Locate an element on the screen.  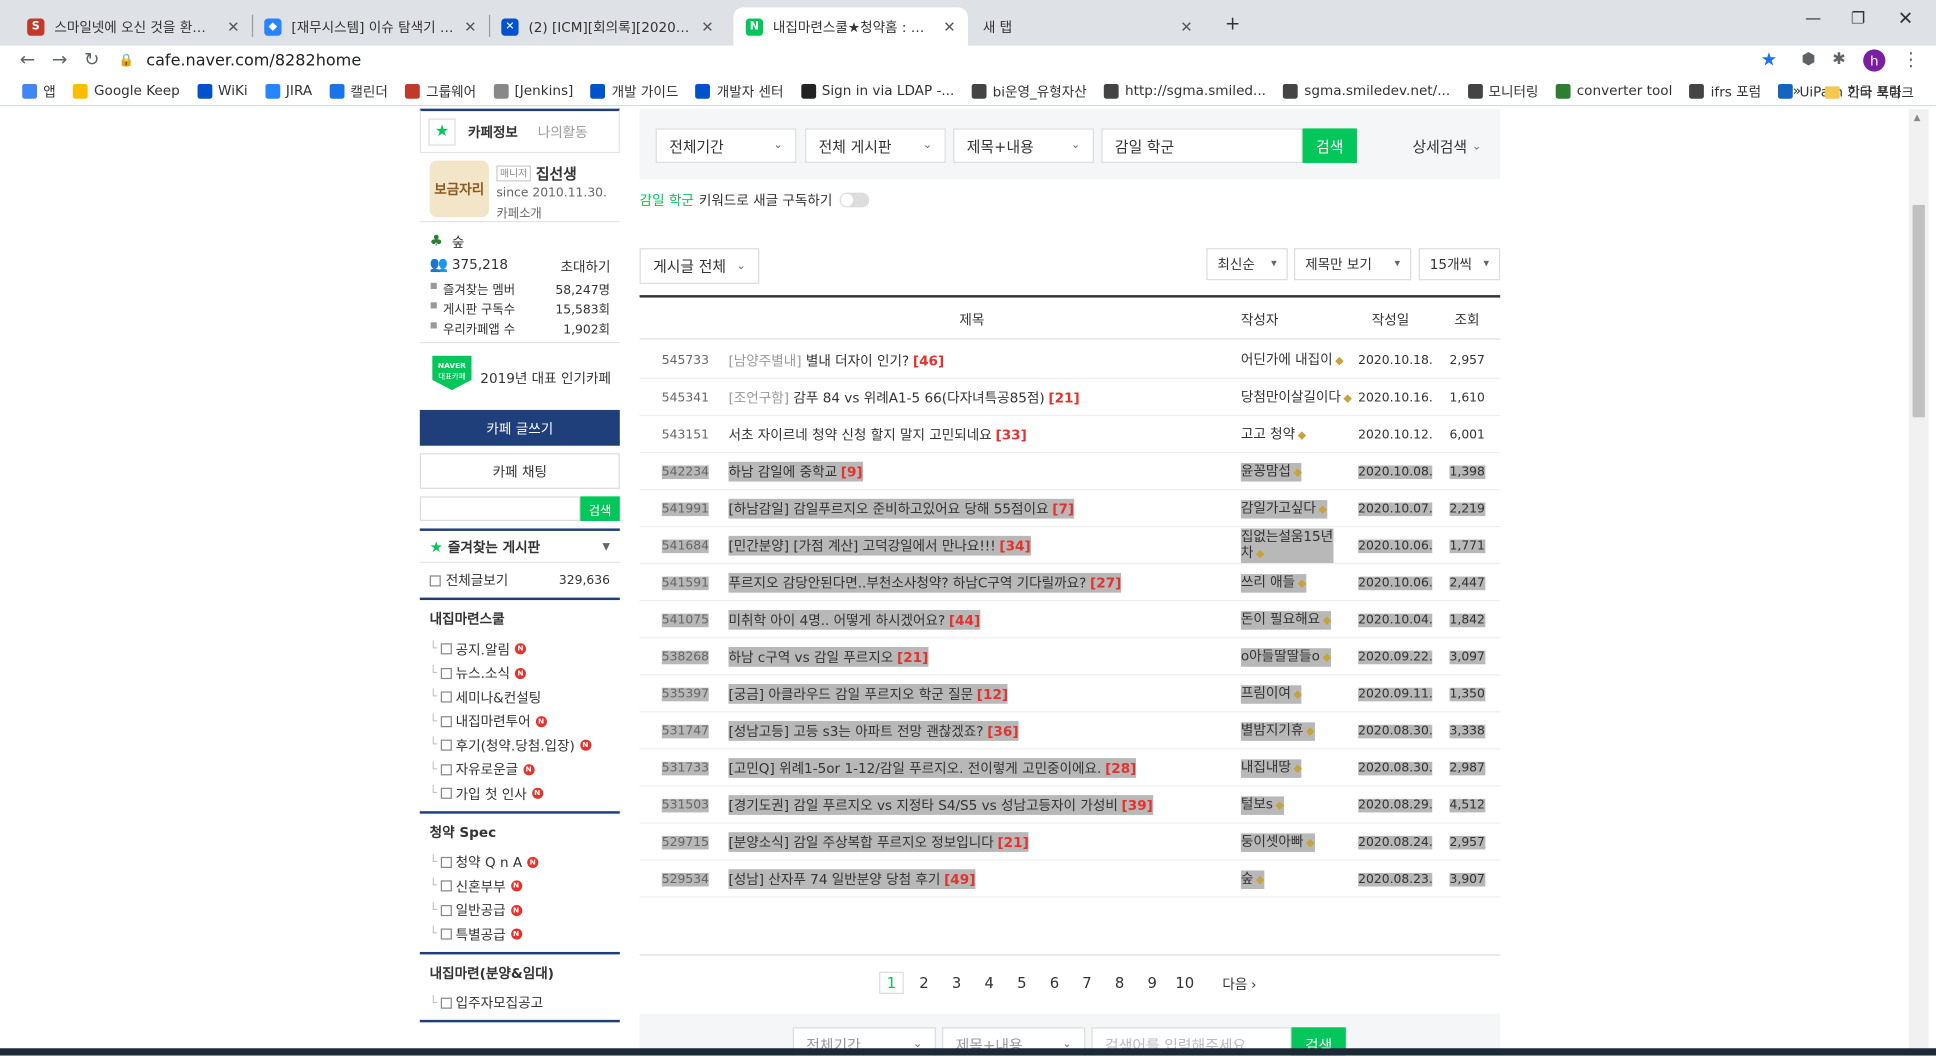
comment-count: [27] is located at coordinates (1105, 583).